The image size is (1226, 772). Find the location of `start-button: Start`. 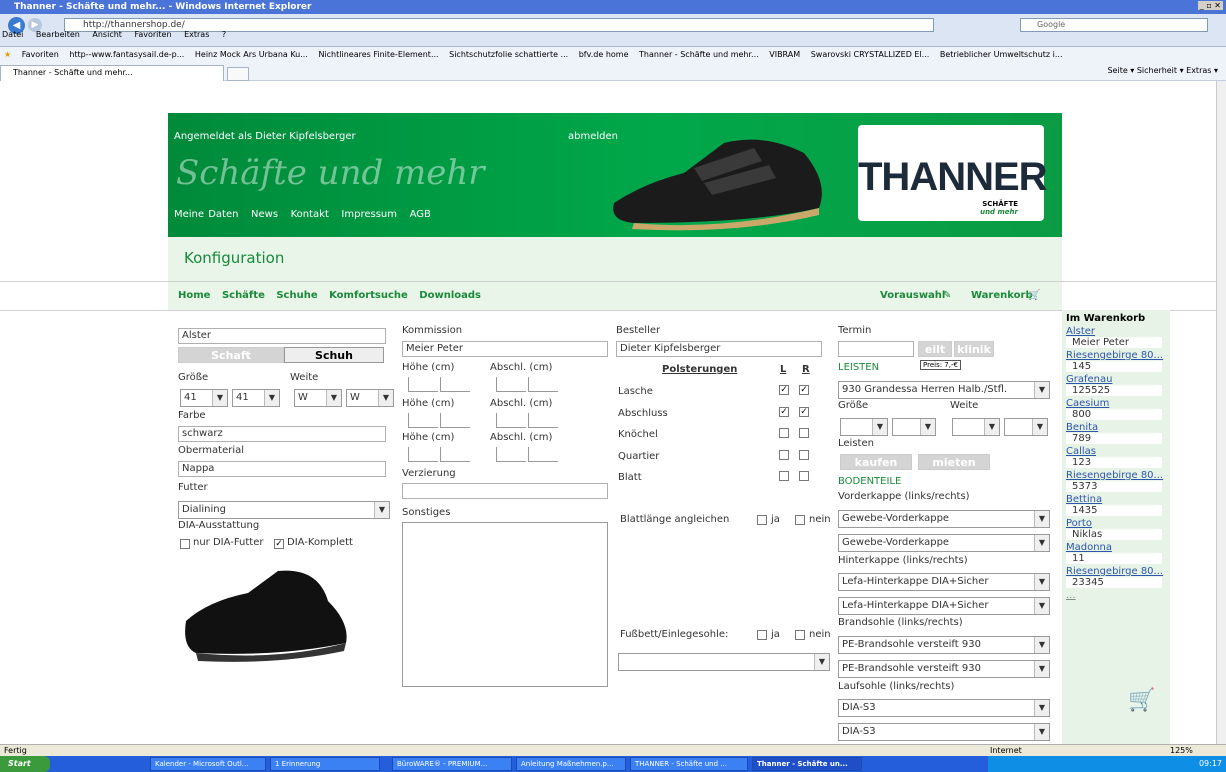

start-button: Start is located at coordinates (25, 764).